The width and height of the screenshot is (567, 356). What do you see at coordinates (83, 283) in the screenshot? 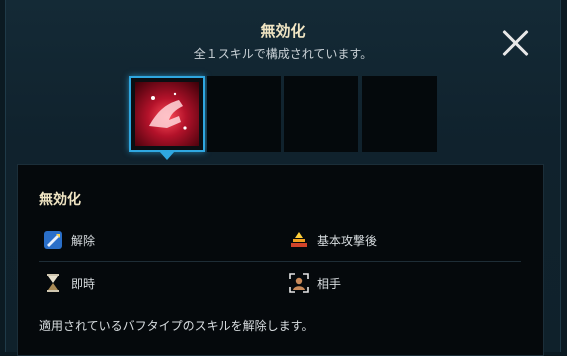
I see `attribute-label: 即時` at bounding box center [83, 283].